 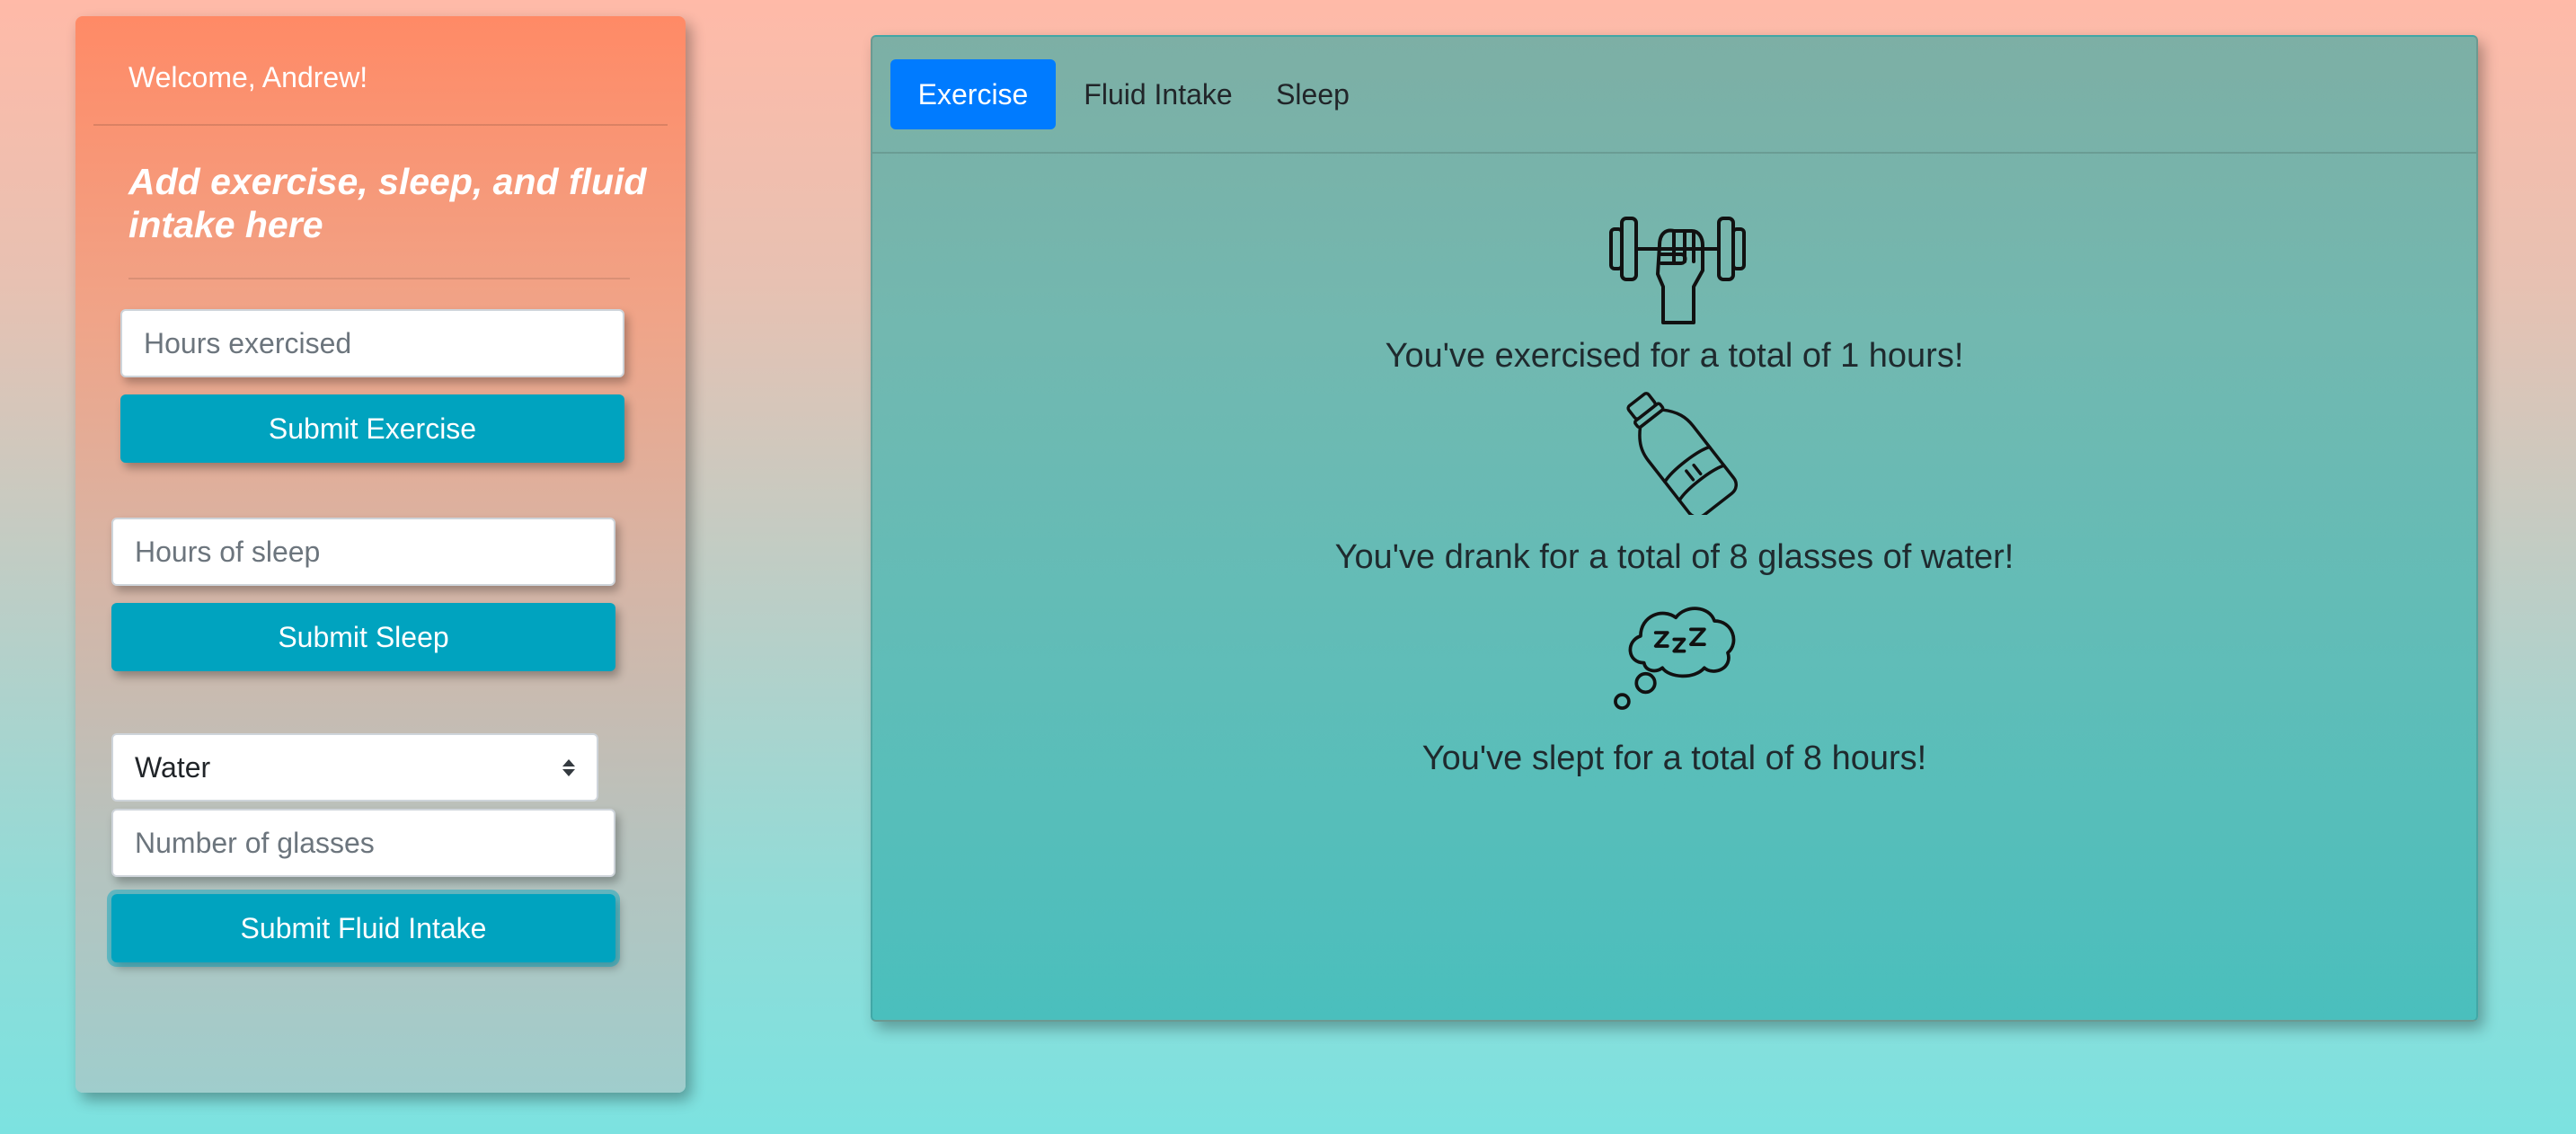 What do you see at coordinates (1313, 94) in the screenshot?
I see `tab-sleep: Sleep` at bounding box center [1313, 94].